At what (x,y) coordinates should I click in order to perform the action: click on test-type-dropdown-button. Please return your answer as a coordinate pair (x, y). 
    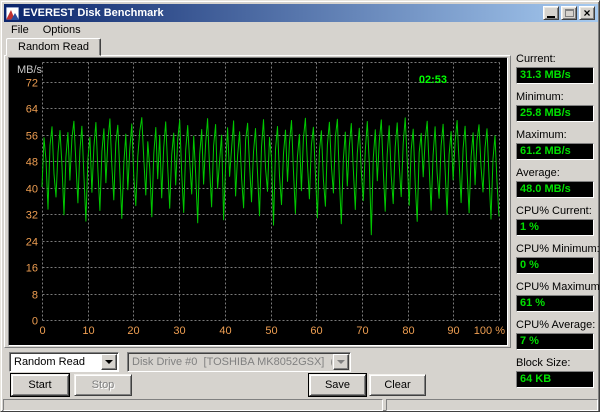
    Looking at the image, I should click on (109, 362).